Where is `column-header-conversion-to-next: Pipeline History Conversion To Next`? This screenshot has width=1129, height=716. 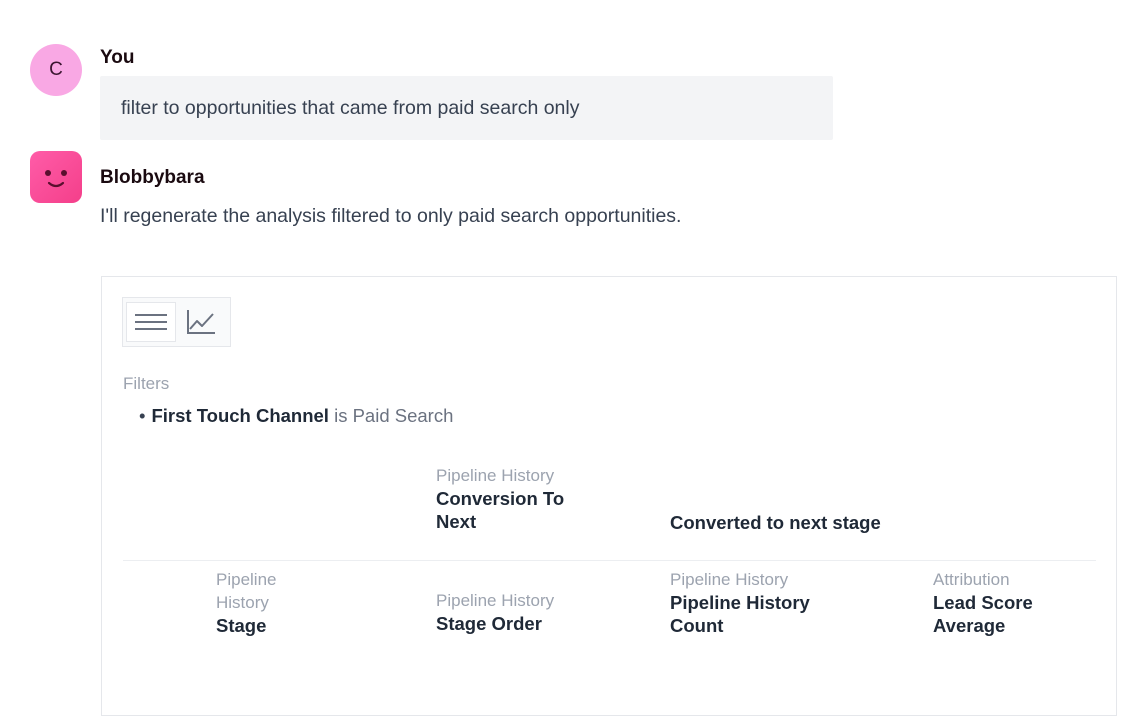
column-header-conversion-to-next: Pipeline History Conversion To Next is located at coordinates (516, 498).